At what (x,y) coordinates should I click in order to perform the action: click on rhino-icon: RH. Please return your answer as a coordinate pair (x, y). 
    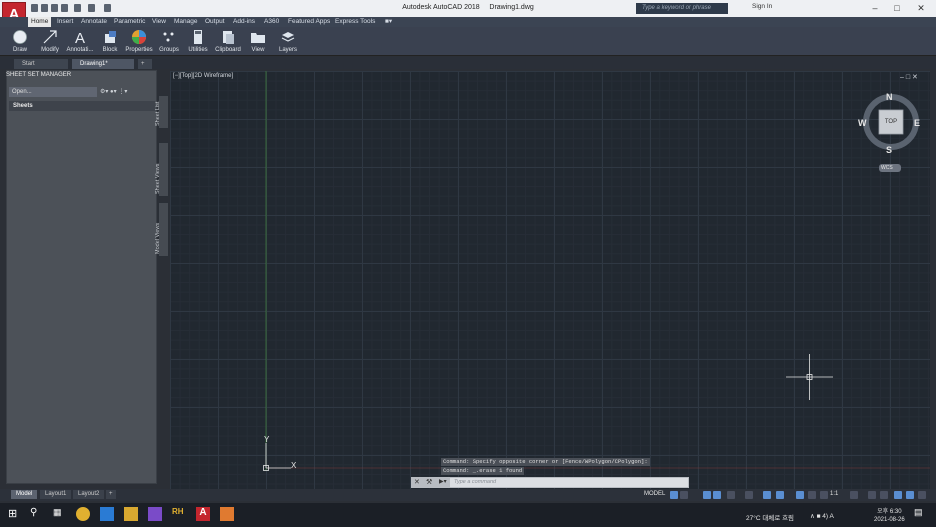
    Looking at the image, I should click on (179, 514).